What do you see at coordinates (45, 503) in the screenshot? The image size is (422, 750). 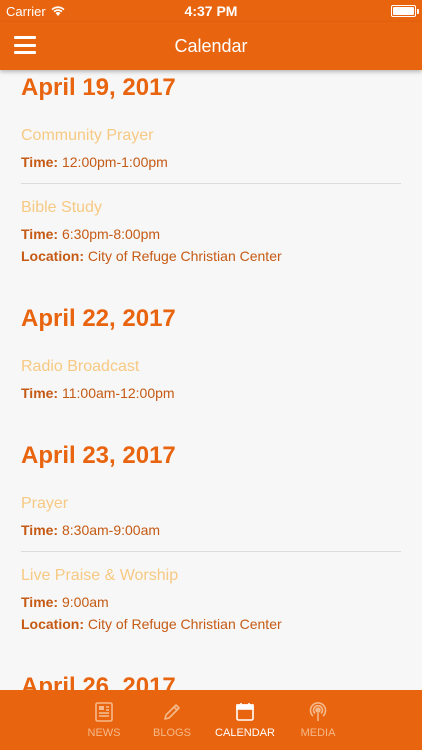 I see `event-title: Prayer` at bounding box center [45, 503].